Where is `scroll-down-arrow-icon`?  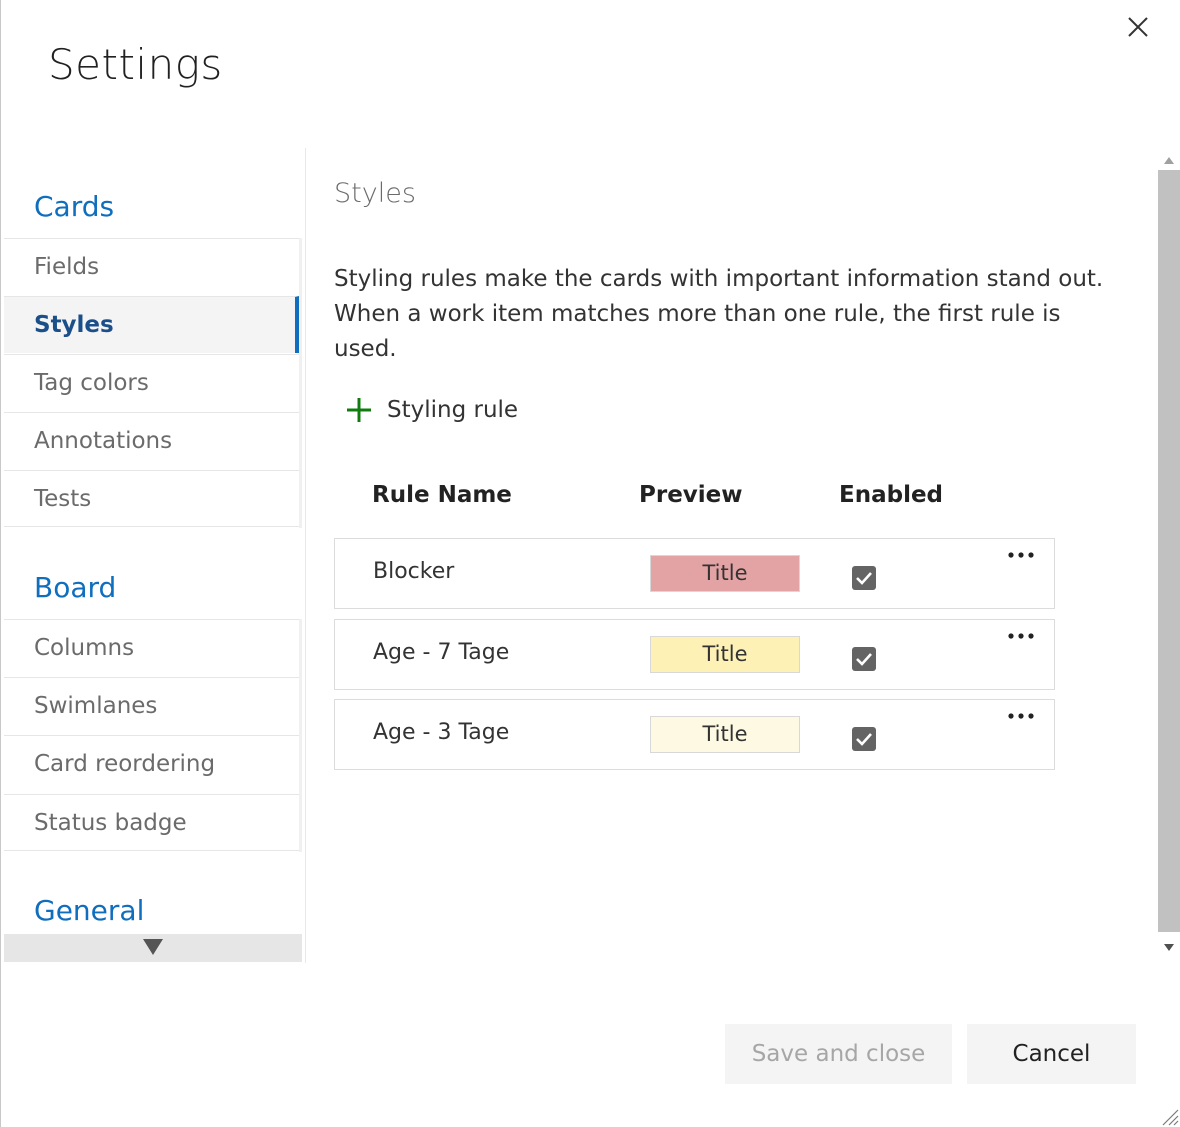 scroll-down-arrow-icon is located at coordinates (1169, 948).